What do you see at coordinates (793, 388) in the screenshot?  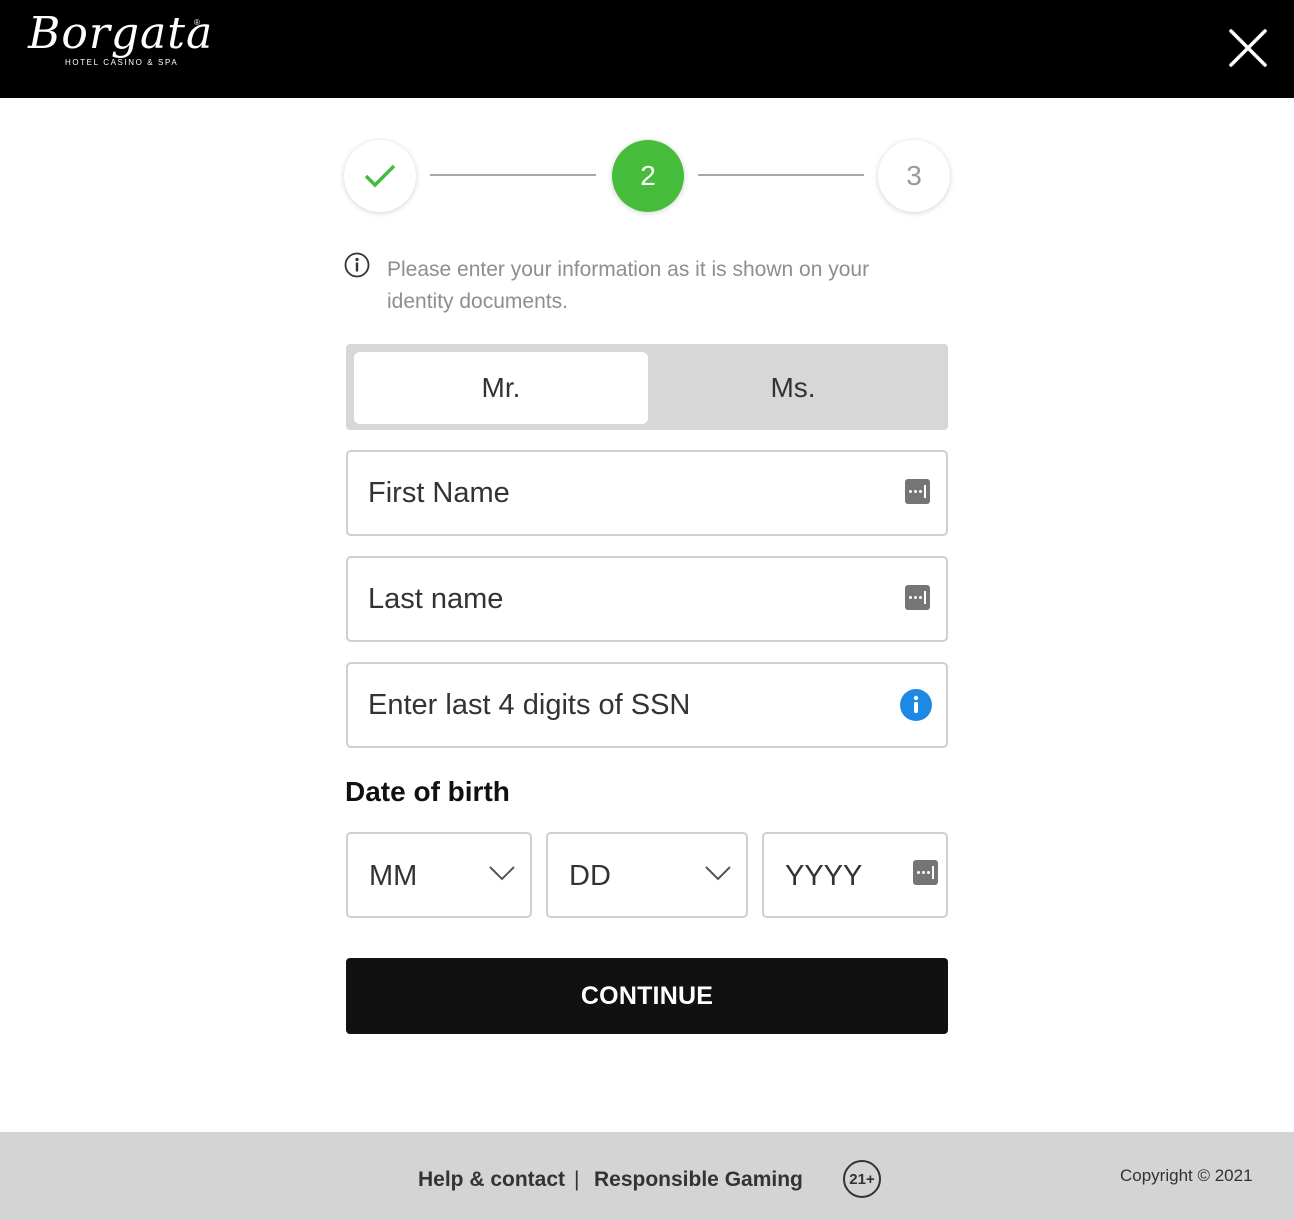 I see `title-option-ms: Ms.` at bounding box center [793, 388].